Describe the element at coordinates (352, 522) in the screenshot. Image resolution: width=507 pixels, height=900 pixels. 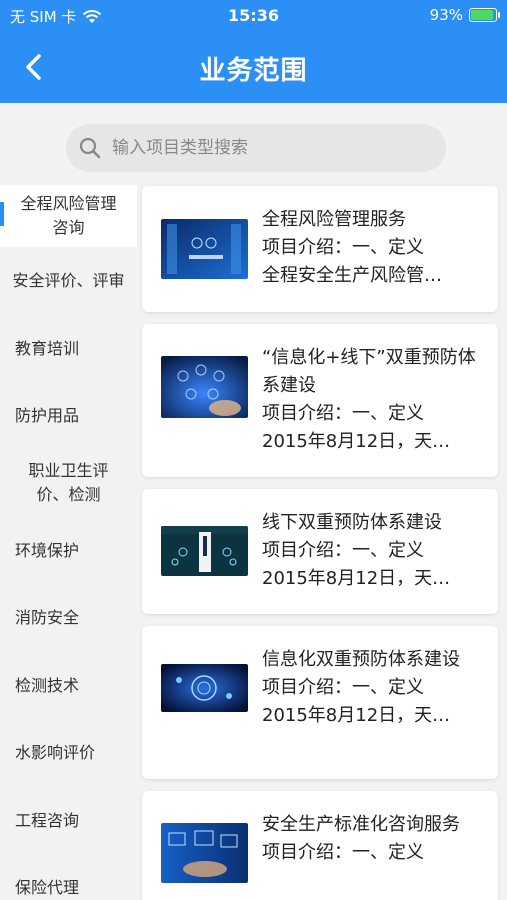
I see `card-title: 线下双重预防体系建设` at that location.